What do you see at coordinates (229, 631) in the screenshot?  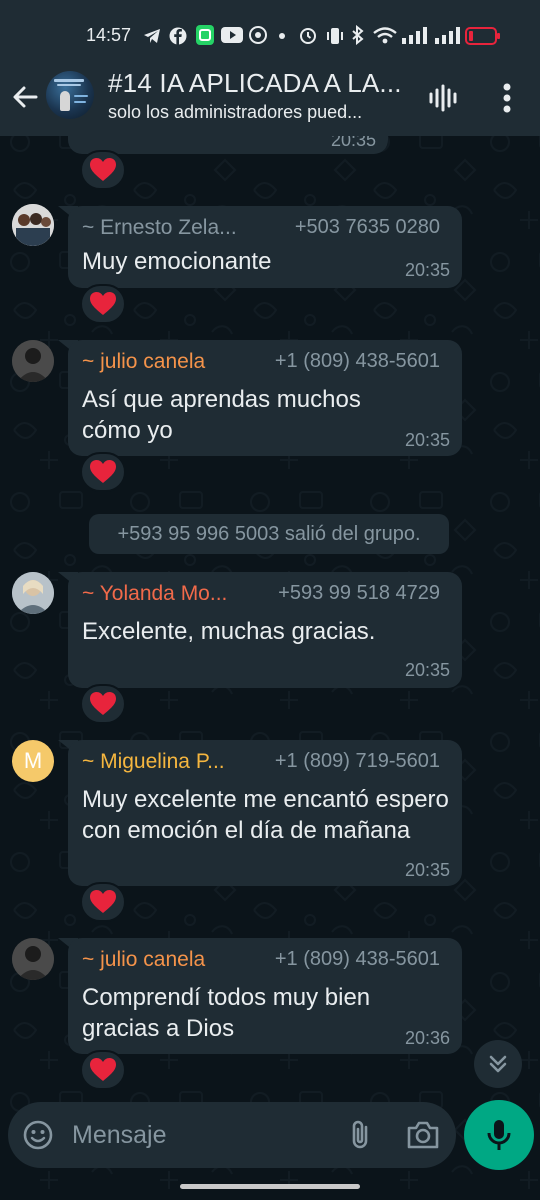 I see `message-text: Excelente, muchas gracias.` at bounding box center [229, 631].